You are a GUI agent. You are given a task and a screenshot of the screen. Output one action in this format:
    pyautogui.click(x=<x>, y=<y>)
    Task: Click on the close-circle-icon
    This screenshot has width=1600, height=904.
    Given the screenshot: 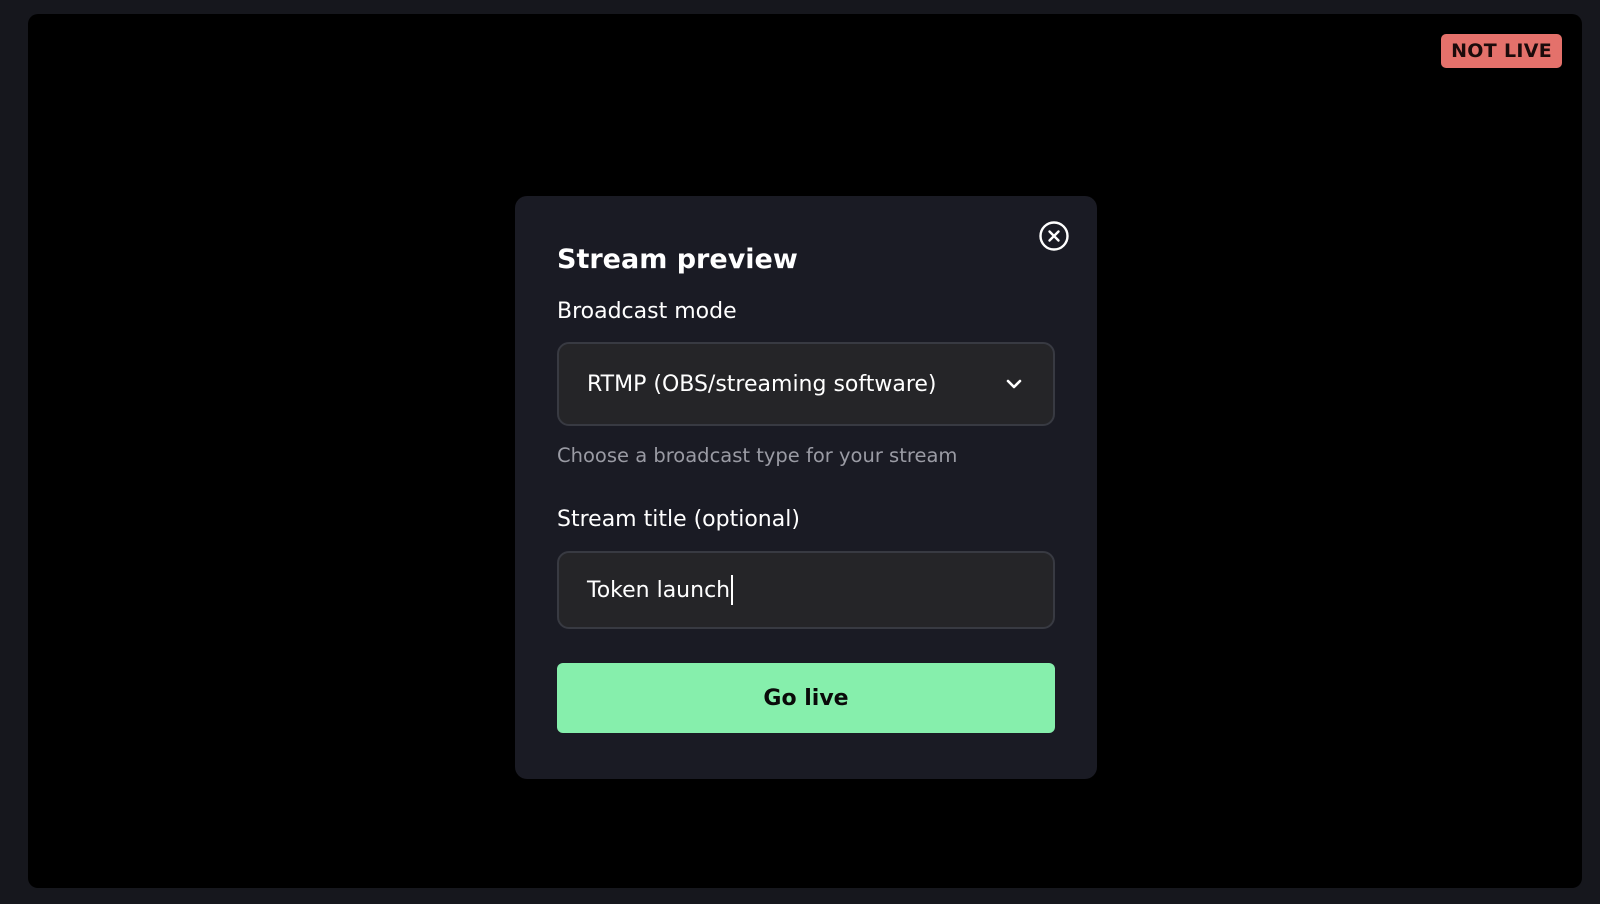 What is the action you would take?
    pyautogui.click(x=1054, y=236)
    